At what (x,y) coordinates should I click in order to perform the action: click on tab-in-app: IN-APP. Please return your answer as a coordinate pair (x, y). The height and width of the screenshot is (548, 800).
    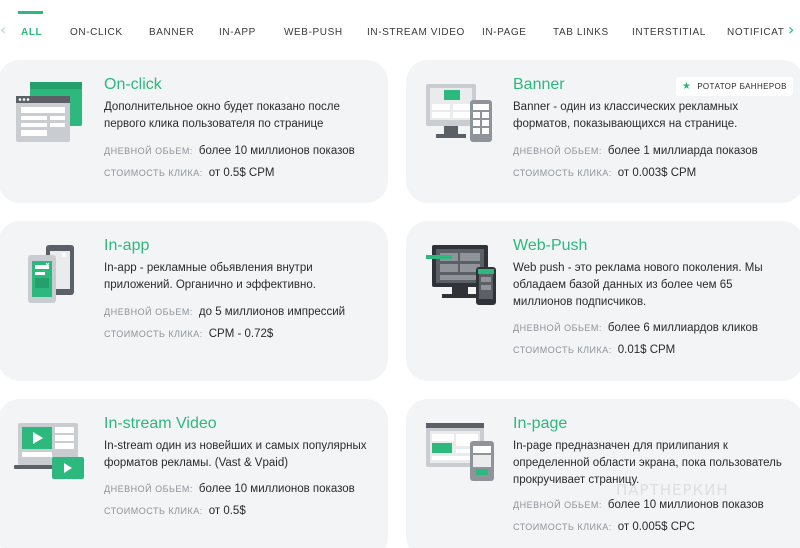
    Looking at the image, I should click on (237, 32).